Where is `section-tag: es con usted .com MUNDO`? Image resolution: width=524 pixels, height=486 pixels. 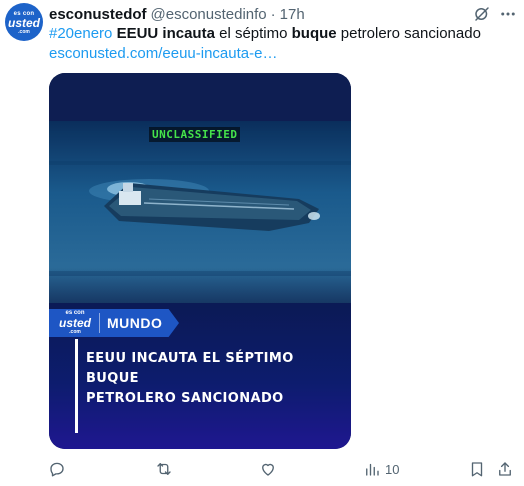
section-tag: es con usted .com MUNDO is located at coordinates (114, 323).